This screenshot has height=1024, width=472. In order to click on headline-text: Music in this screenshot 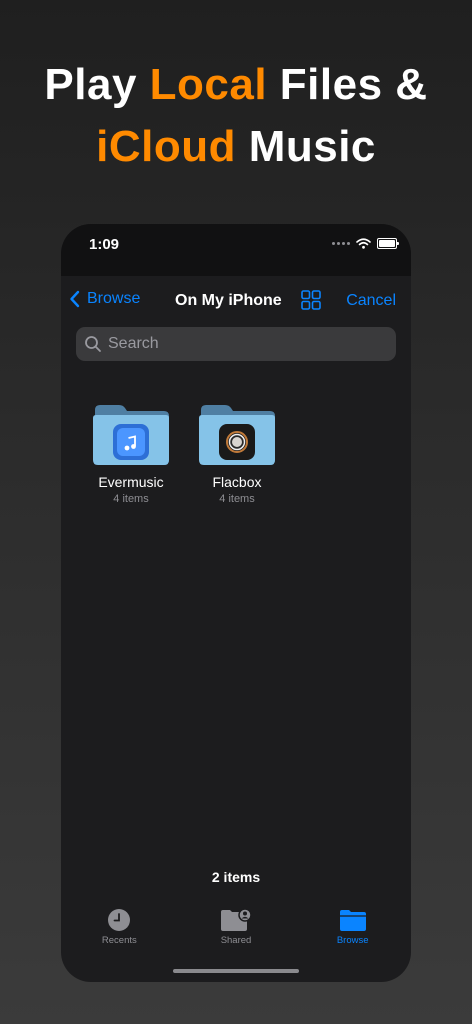, I will do `click(305, 146)`.